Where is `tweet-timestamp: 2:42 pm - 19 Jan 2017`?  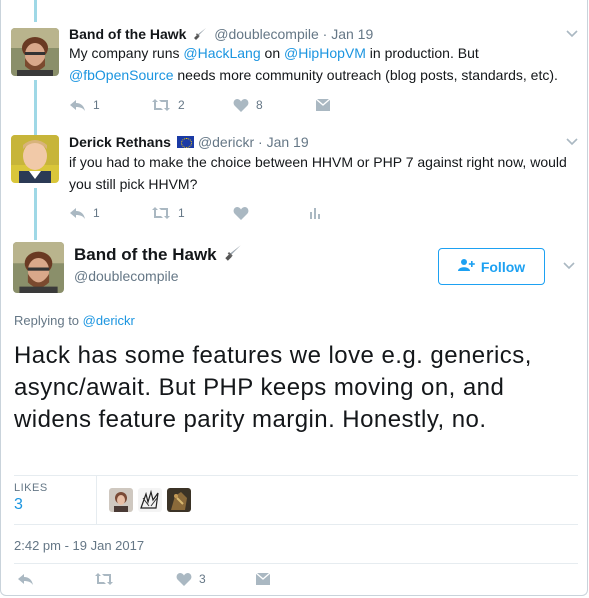
tweet-timestamp: 2:42 pm - 19 Jan 2017 is located at coordinates (79, 545).